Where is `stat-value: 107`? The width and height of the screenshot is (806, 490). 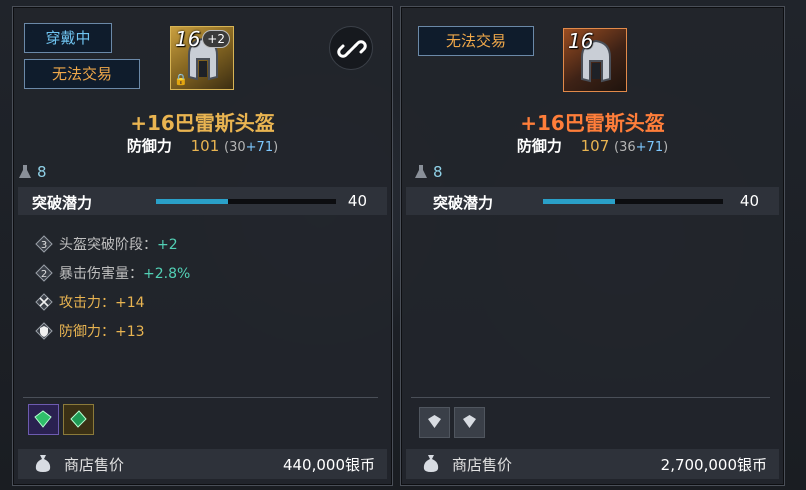
stat-value: 107 is located at coordinates (595, 146).